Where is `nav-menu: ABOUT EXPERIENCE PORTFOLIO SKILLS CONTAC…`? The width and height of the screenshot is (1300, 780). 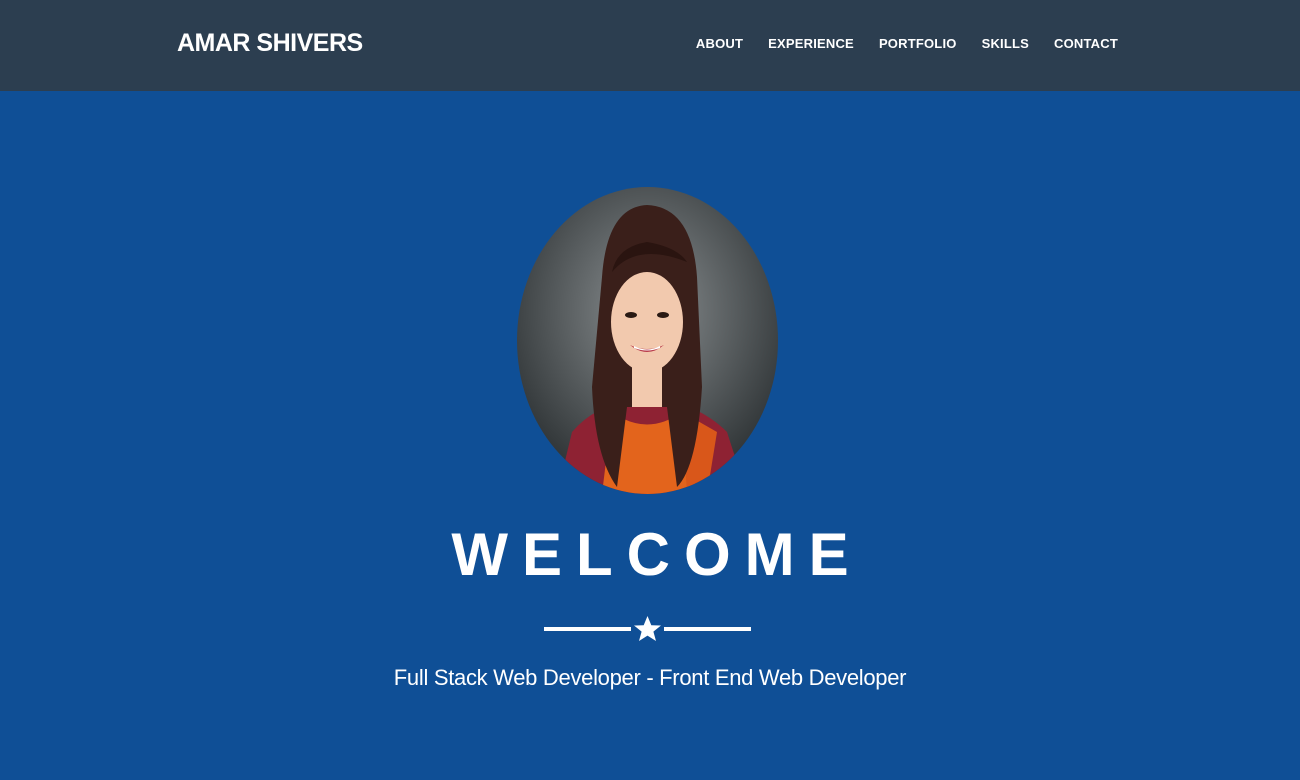 nav-menu: ABOUT EXPERIENCE PORTFOLIO SKILLS CONTAC… is located at coordinates (559, 43).